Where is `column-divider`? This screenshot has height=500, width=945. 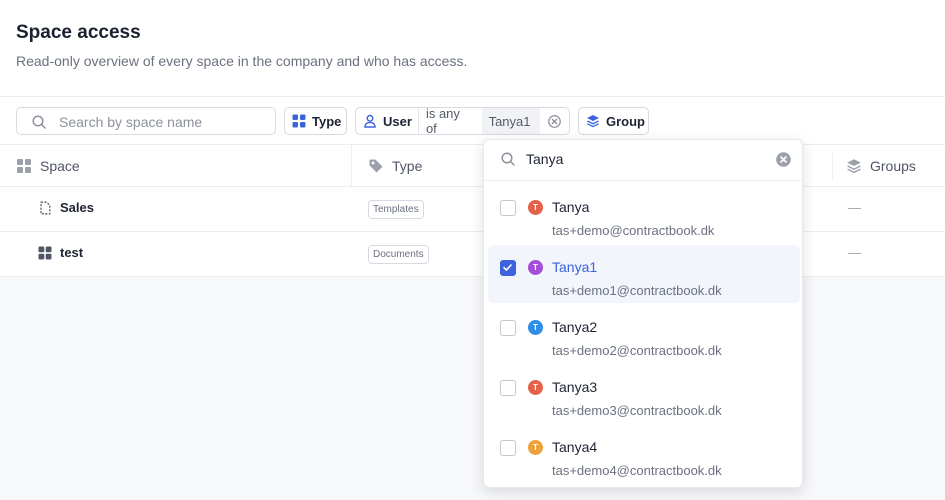
column-divider is located at coordinates (832, 166).